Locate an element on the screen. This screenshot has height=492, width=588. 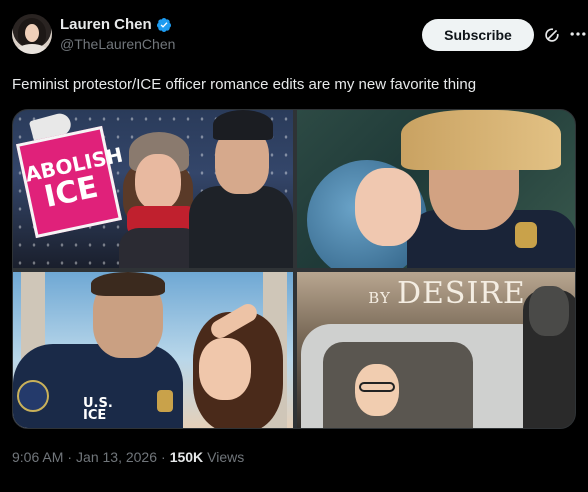
tweet-meta: 9:06 AM · Jan 13, 2026 · 150K Views is located at coordinates (128, 457).